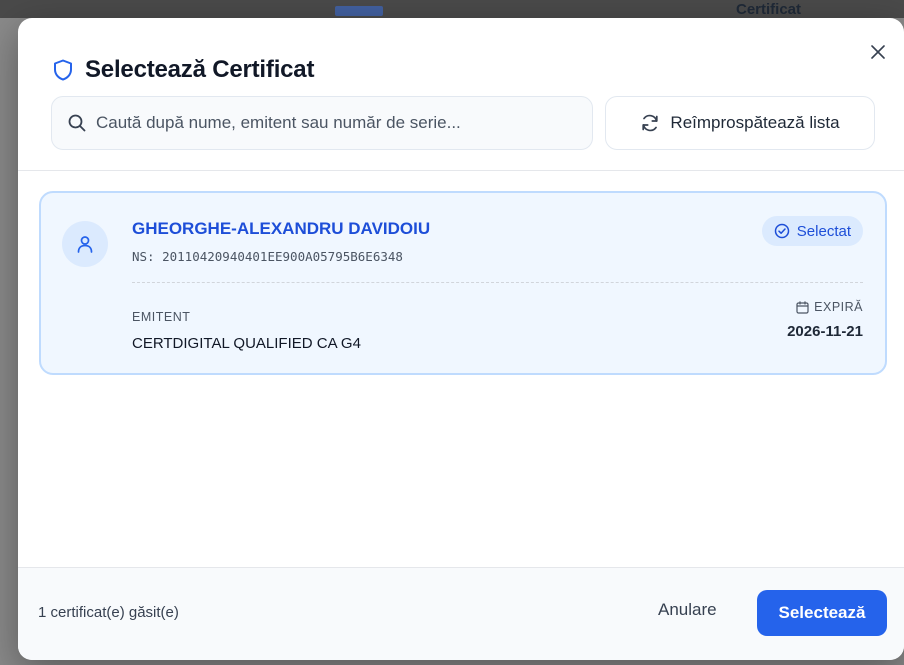 Image resolution: width=904 pixels, height=665 pixels. Describe the element at coordinates (755, 122) in the screenshot. I see `refresh-label: Reîmprospătează lista` at that location.